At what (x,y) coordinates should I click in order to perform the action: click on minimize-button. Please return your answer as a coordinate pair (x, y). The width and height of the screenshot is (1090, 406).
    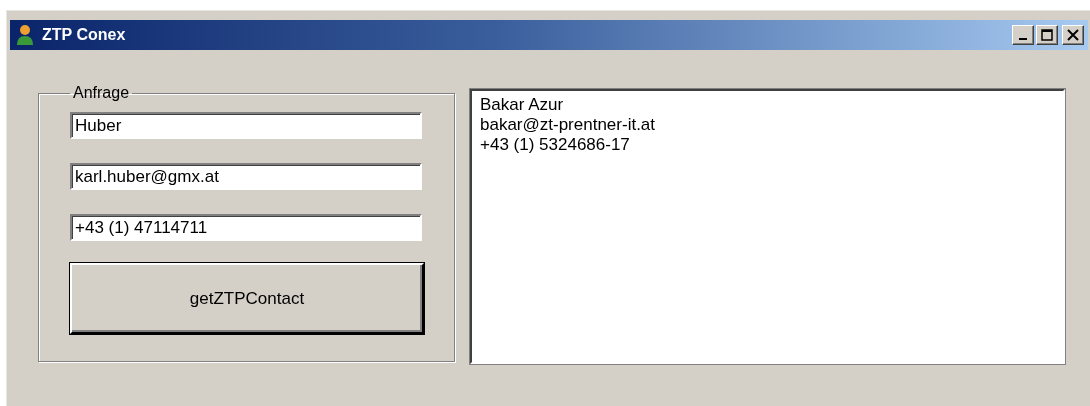
    Looking at the image, I should click on (1023, 35).